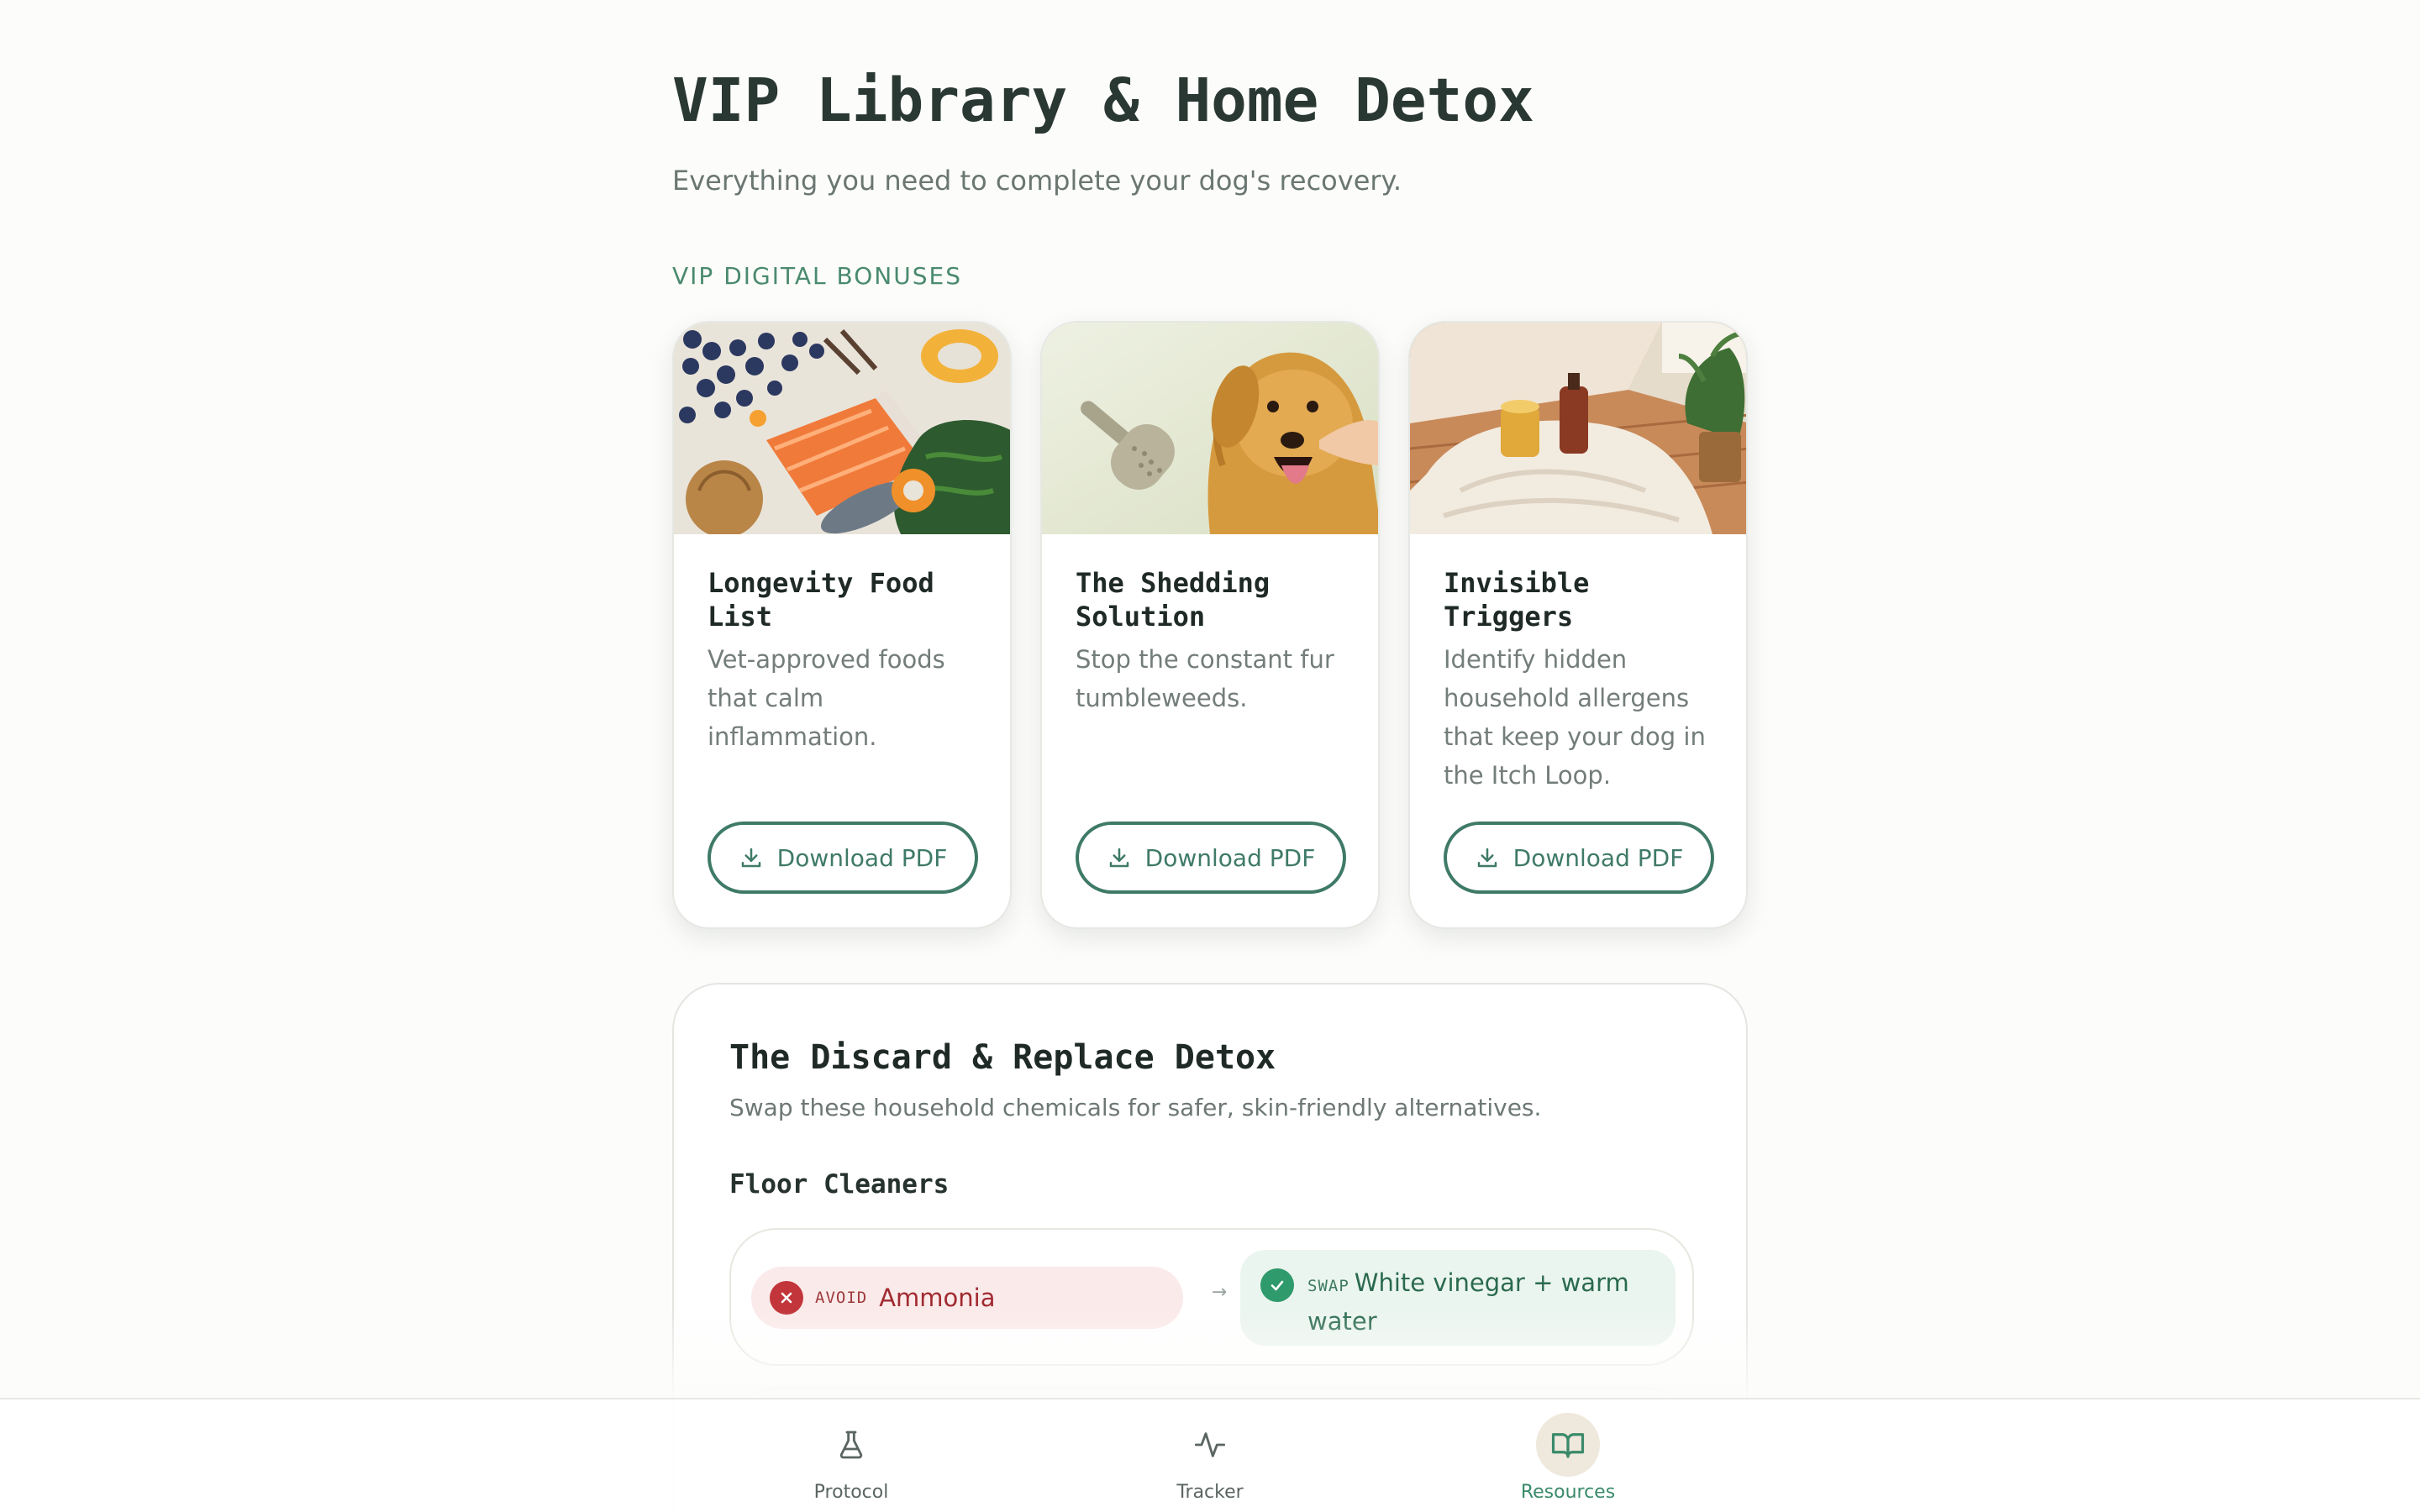 The height and width of the screenshot is (1512, 2420). What do you see at coordinates (851, 1492) in the screenshot?
I see `nav-label: Protocol` at bounding box center [851, 1492].